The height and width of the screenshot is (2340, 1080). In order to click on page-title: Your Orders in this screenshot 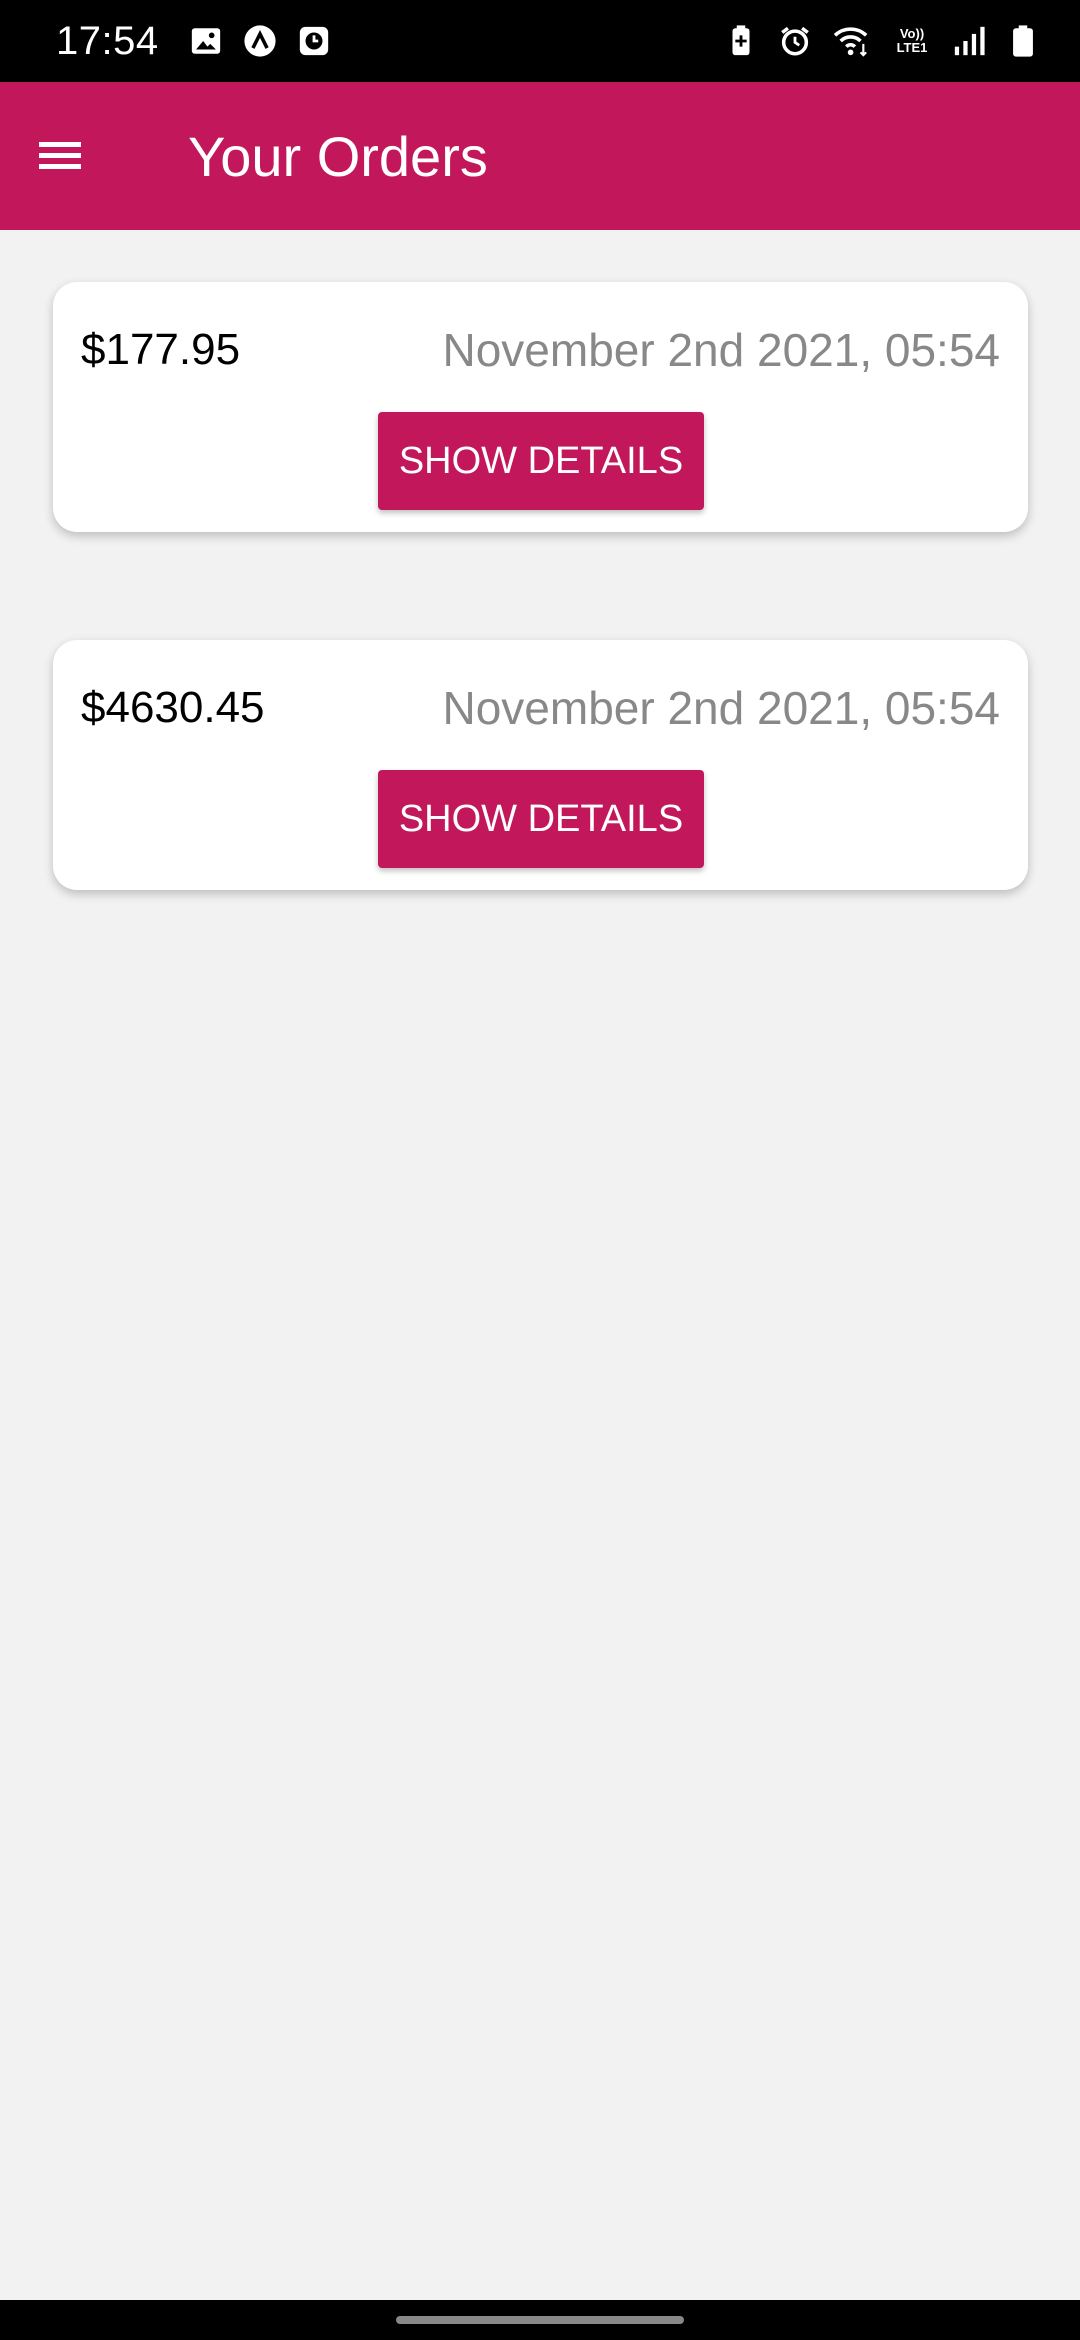, I will do `click(338, 156)`.